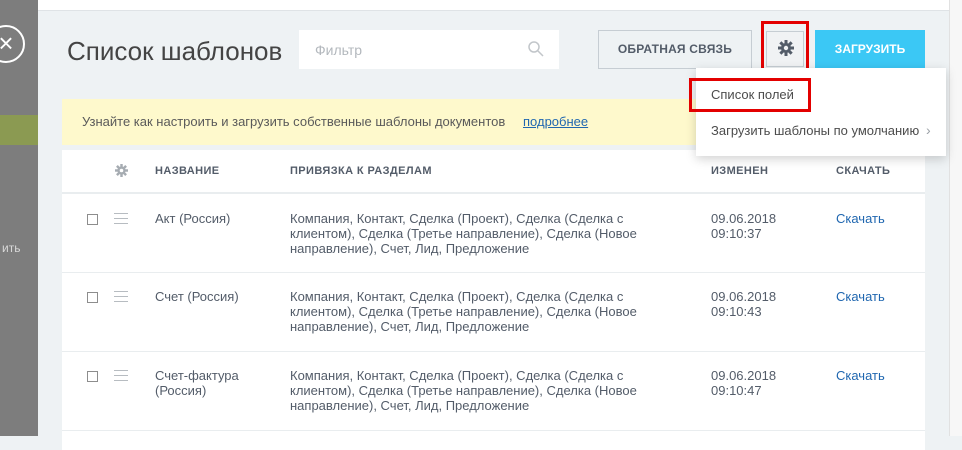  I want to click on menu-item-load-default-templates: Загрузить шаблоны по умолчанию, so click(815, 130).